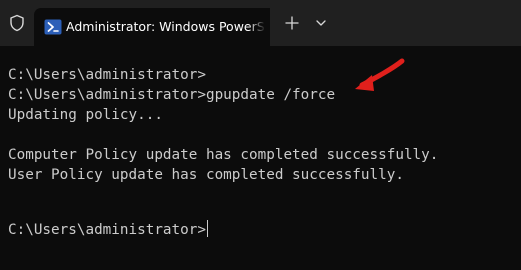 The height and width of the screenshot is (270, 521). I want to click on tab-title-fade, so click(259, 27).